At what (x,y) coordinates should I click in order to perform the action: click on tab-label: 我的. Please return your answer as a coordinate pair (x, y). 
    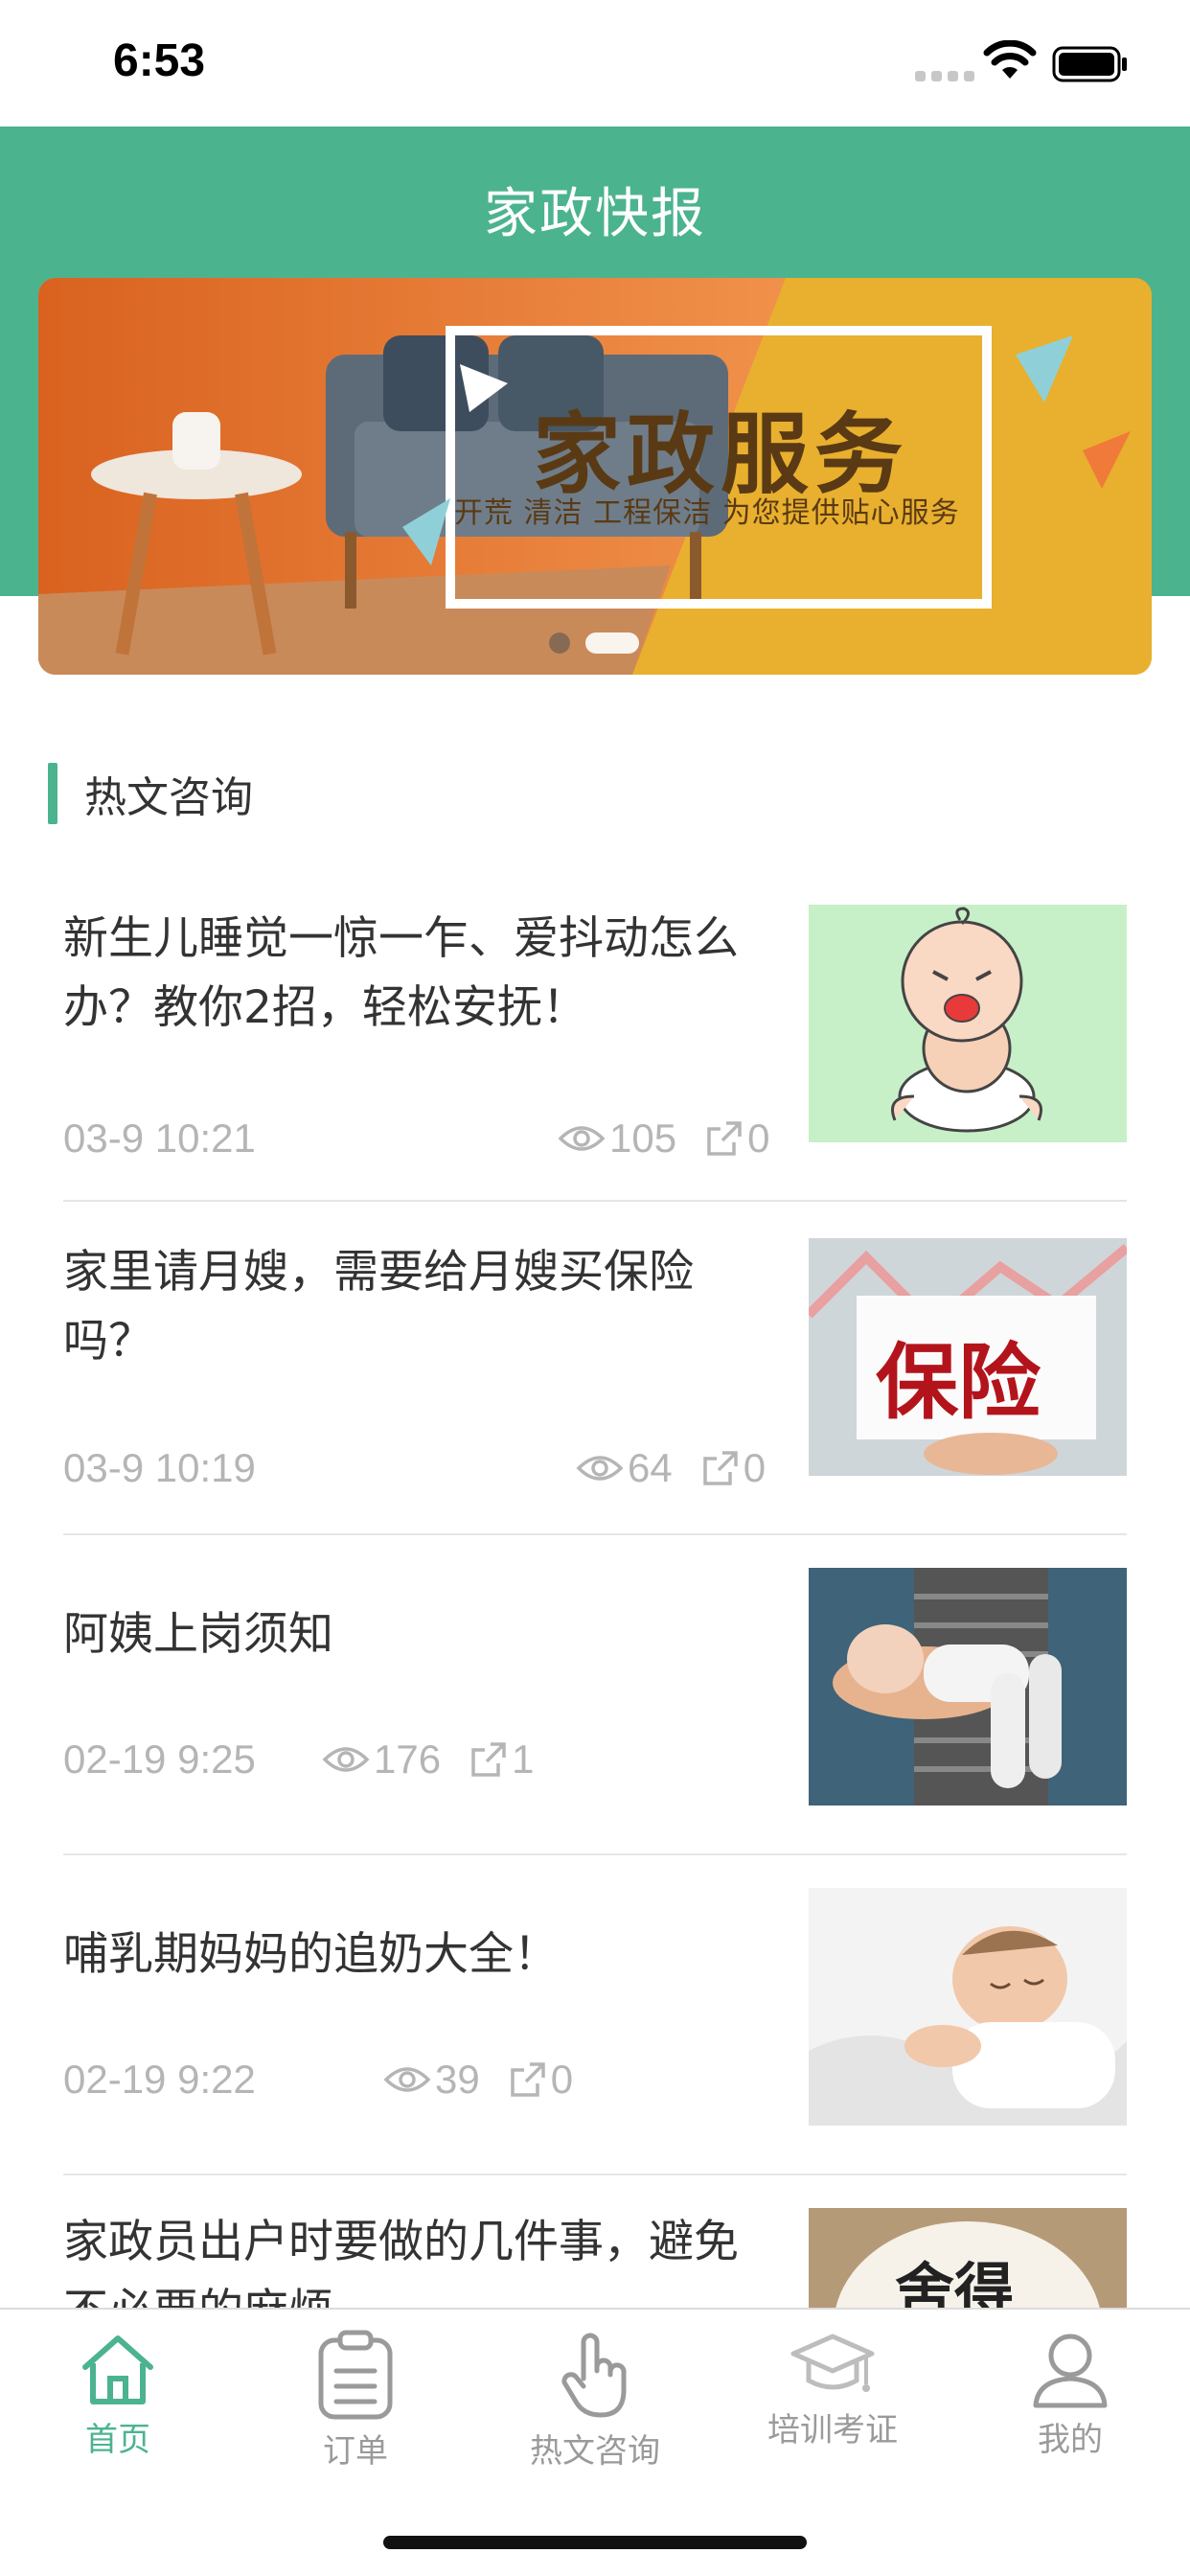
    Looking at the image, I should click on (1070, 2440).